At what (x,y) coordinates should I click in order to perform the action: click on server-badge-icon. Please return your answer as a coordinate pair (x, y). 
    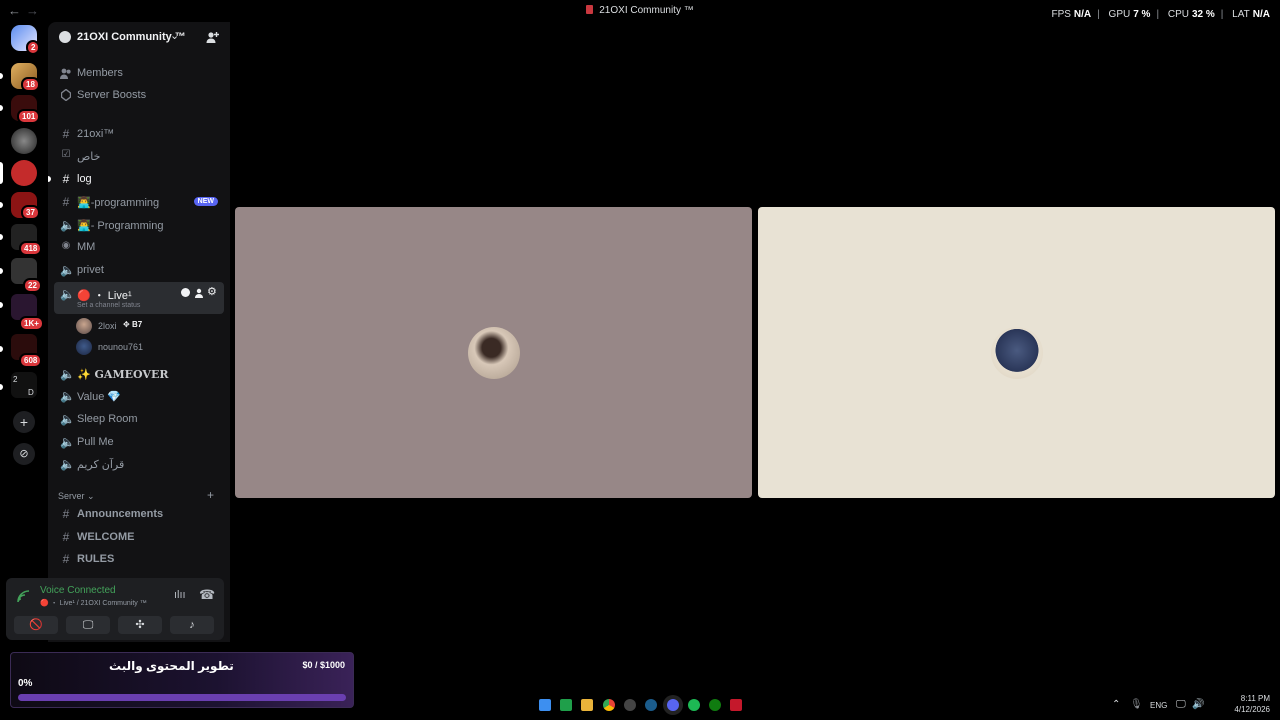
    Looking at the image, I should click on (65, 37).